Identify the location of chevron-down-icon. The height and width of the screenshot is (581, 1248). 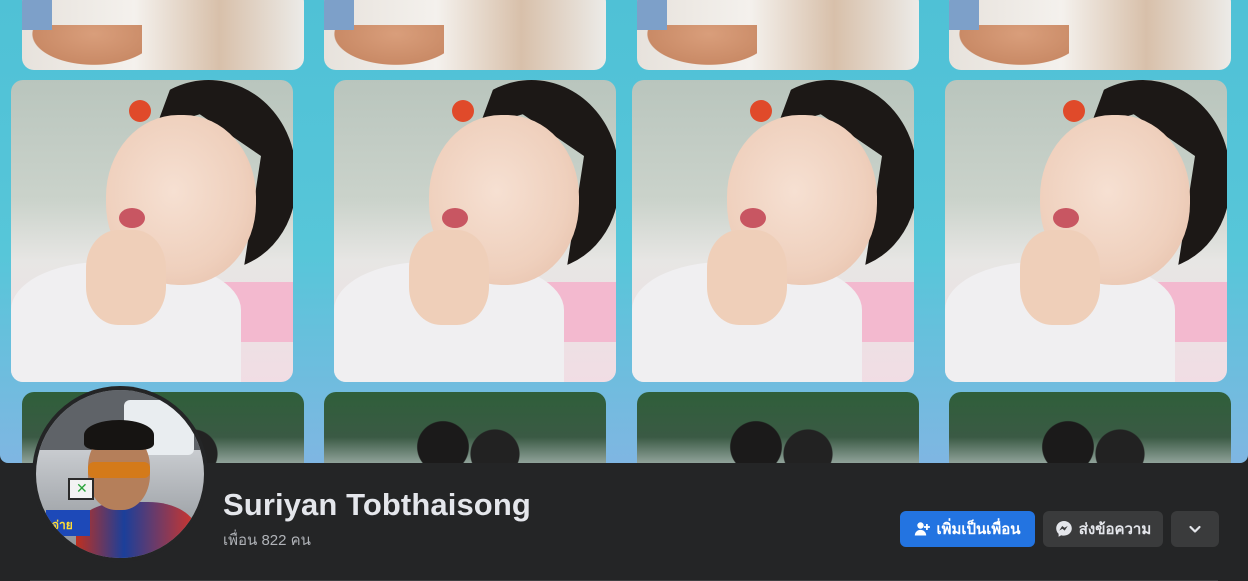
(1195, 529).